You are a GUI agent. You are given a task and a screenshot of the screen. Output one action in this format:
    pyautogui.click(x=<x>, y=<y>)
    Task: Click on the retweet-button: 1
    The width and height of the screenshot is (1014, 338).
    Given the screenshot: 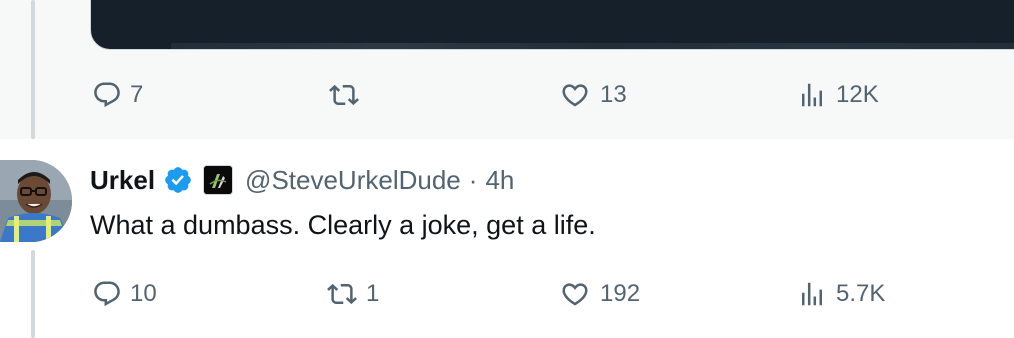 What is the action you would take?
    pyautogui.click(x=352, y=294)
    